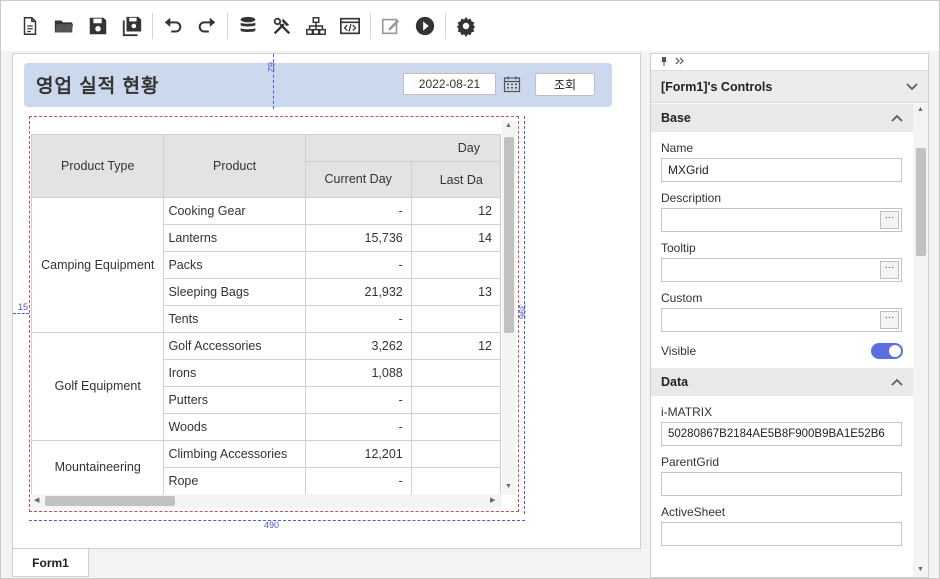 The height and width of the screenshot is (579, 940). Describe the element at coordinates (565, 84) in the screenshot. I see `search-button: 조회` at that location.